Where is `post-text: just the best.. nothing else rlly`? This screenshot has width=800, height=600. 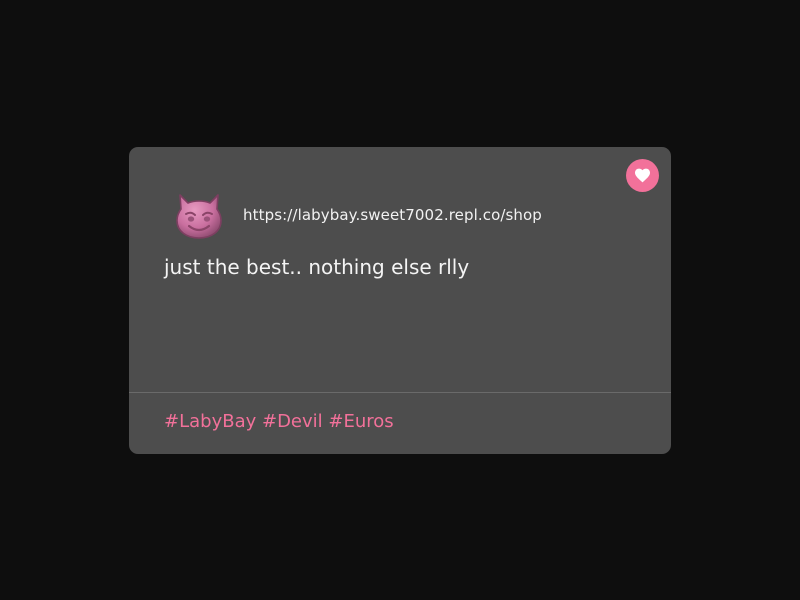 post-text: just the best.. nothing else rlly is located at coordinates (317, 267).